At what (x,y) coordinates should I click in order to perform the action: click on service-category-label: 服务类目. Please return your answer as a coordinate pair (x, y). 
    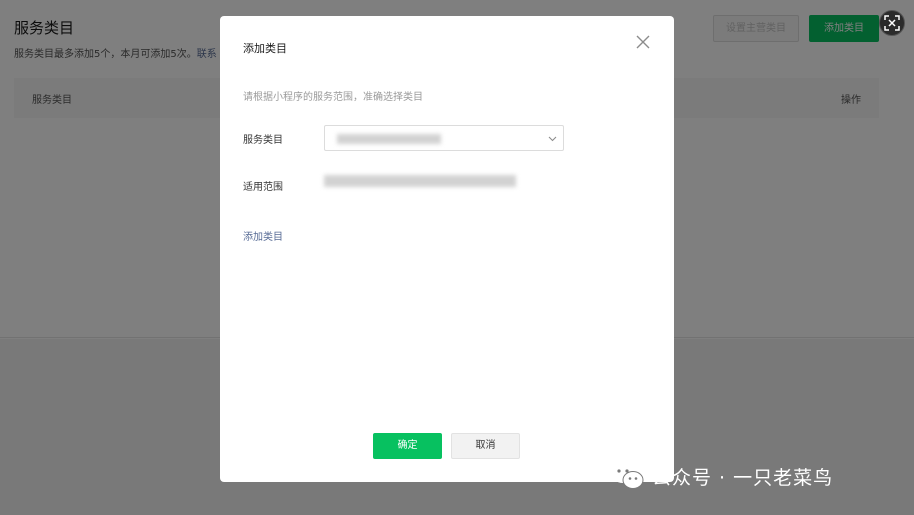
    Looking at the image, I should click on (263, 140).